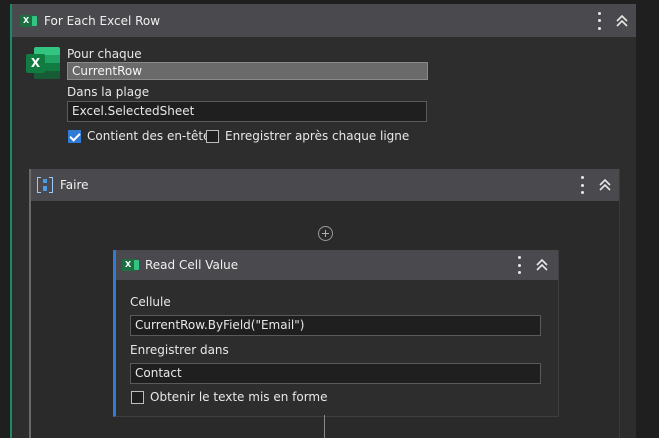 The height and width of the screenshot is (438, 659). Describe the element at coordinates (192, 265) in the screenshot. I see `read-cell-title: Read Cell Value` at that location.